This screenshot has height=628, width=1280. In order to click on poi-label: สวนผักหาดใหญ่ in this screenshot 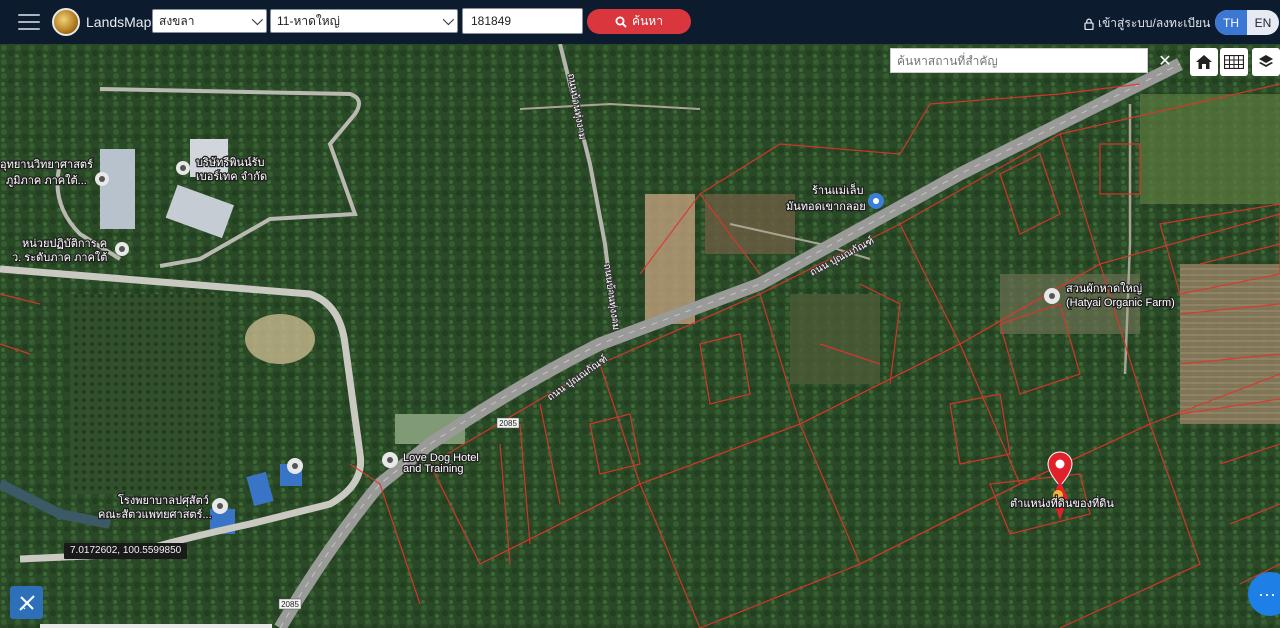, I will do `click(1104, 288)`.